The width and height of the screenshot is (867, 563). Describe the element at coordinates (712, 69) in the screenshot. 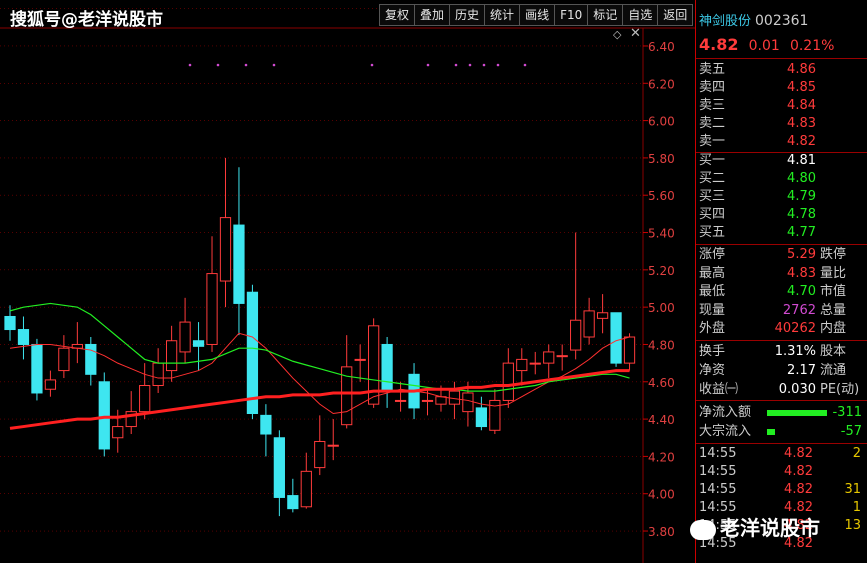

I see `order-label: 卖五` at that location.